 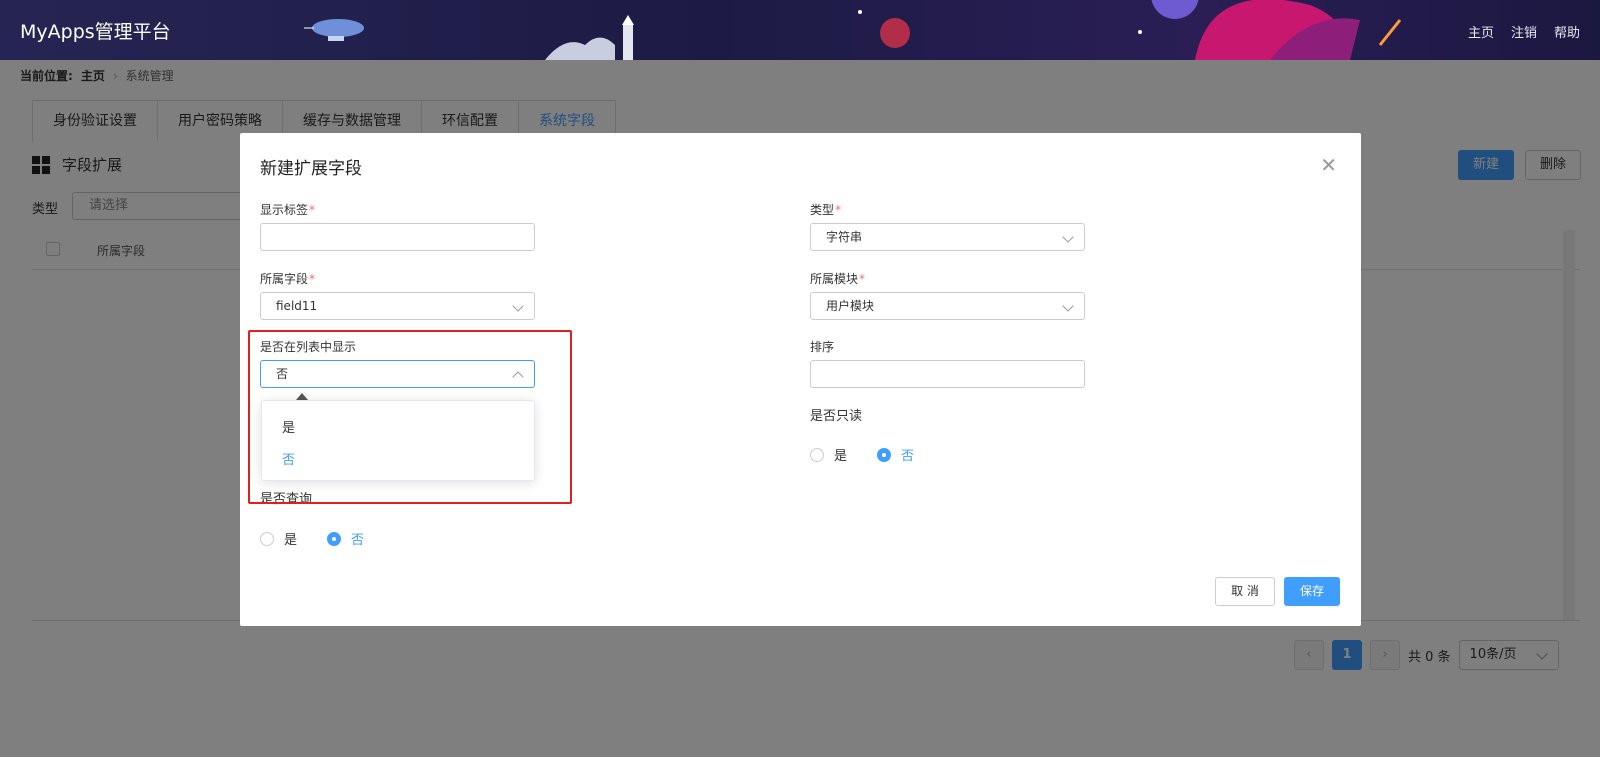 What do you see at coordinates (312, 538) in the screenshot?
I see `query-radio-group: 是 否` at bounding box center [312, 538].